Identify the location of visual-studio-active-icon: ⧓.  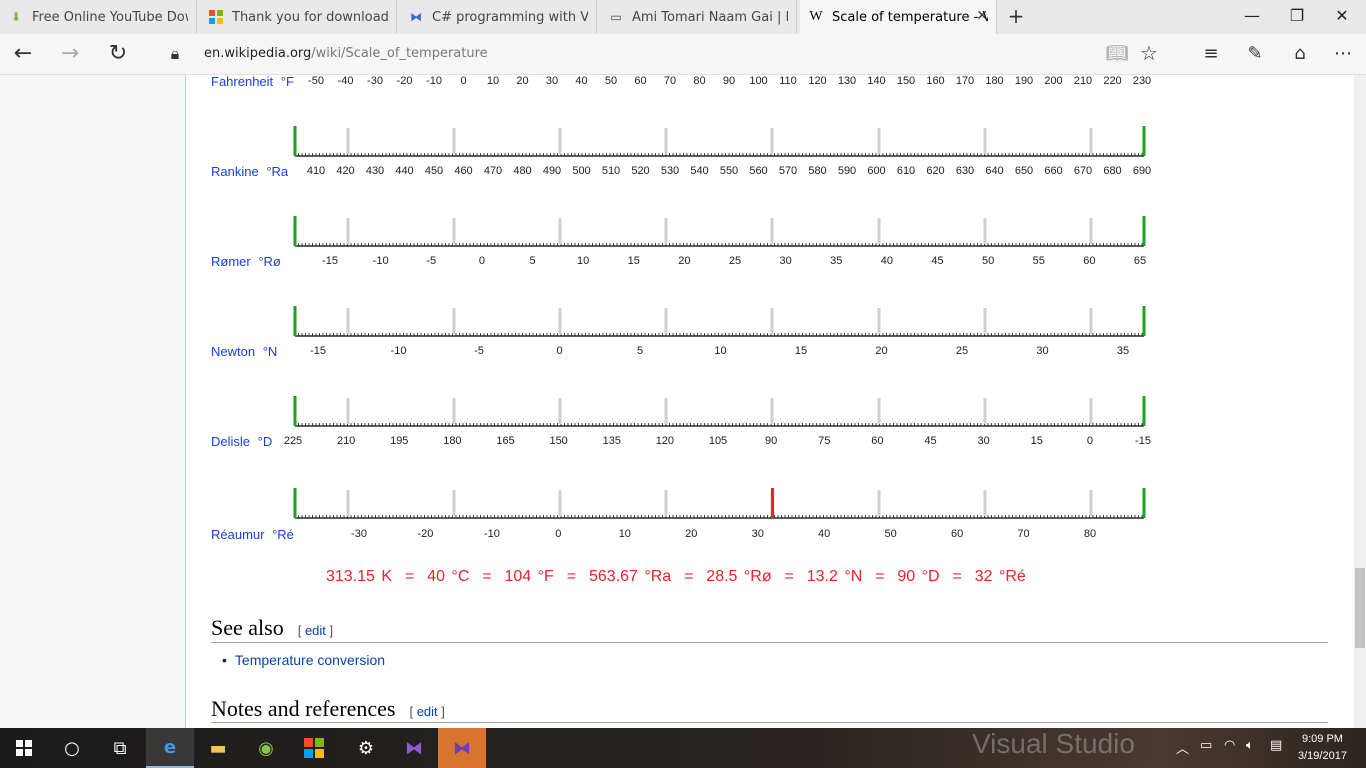
(462, 748).